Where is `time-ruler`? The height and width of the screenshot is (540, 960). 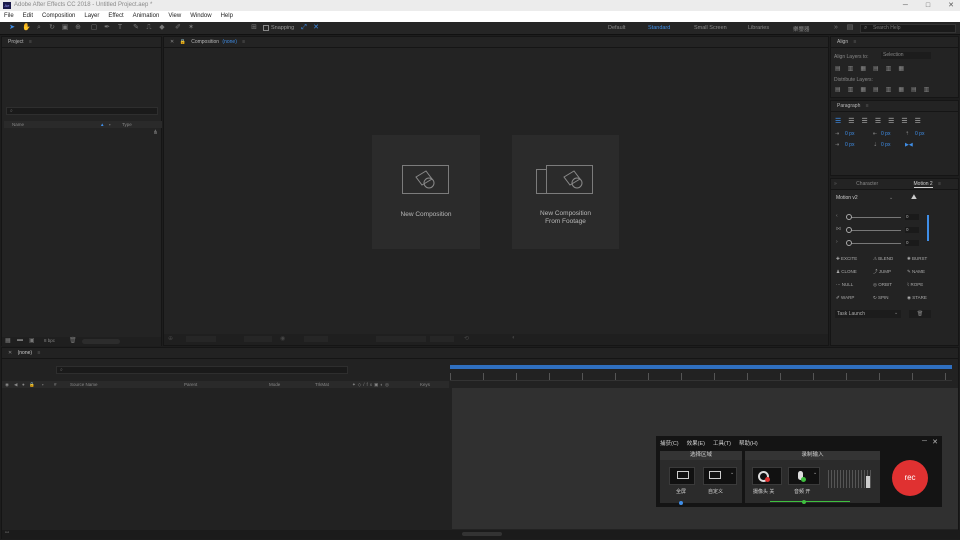 time-ruler is located at coordinates (701, 377).